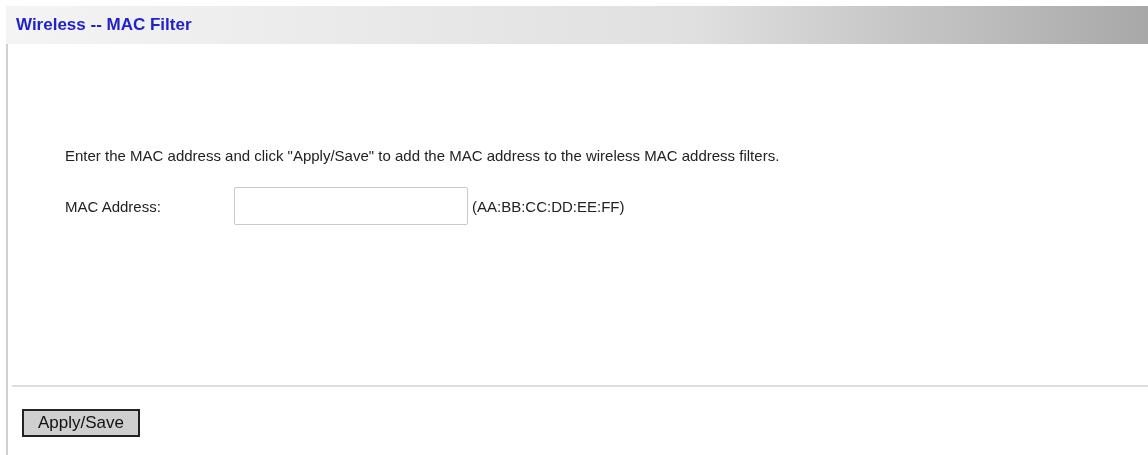 This screenshot has width=1148, height=455. What do you see at coordinates (423, 155) in the screenshot?
I see `instruction-text: Enter the MAC address and click "Apply/Save" to add the MAC address to the wireless MAC address filters.` at bounding box center [423, 155].